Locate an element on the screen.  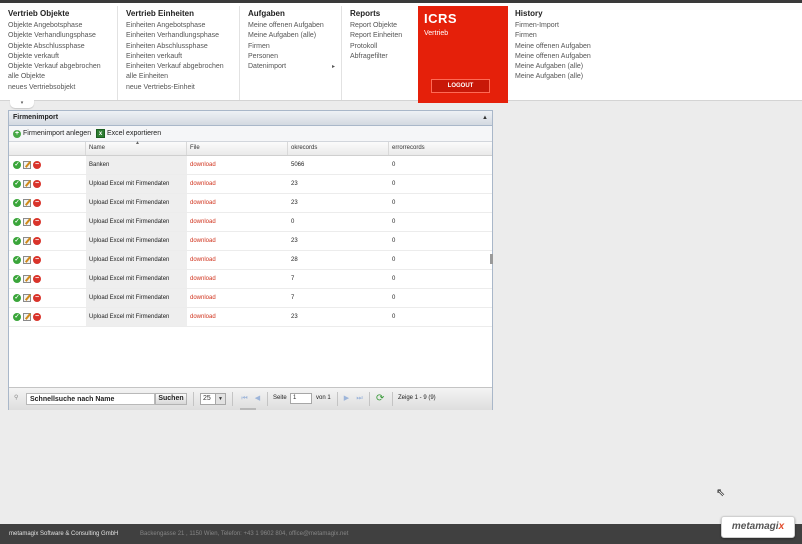
page-number-input: 1 is located at coordinates (301, 398).